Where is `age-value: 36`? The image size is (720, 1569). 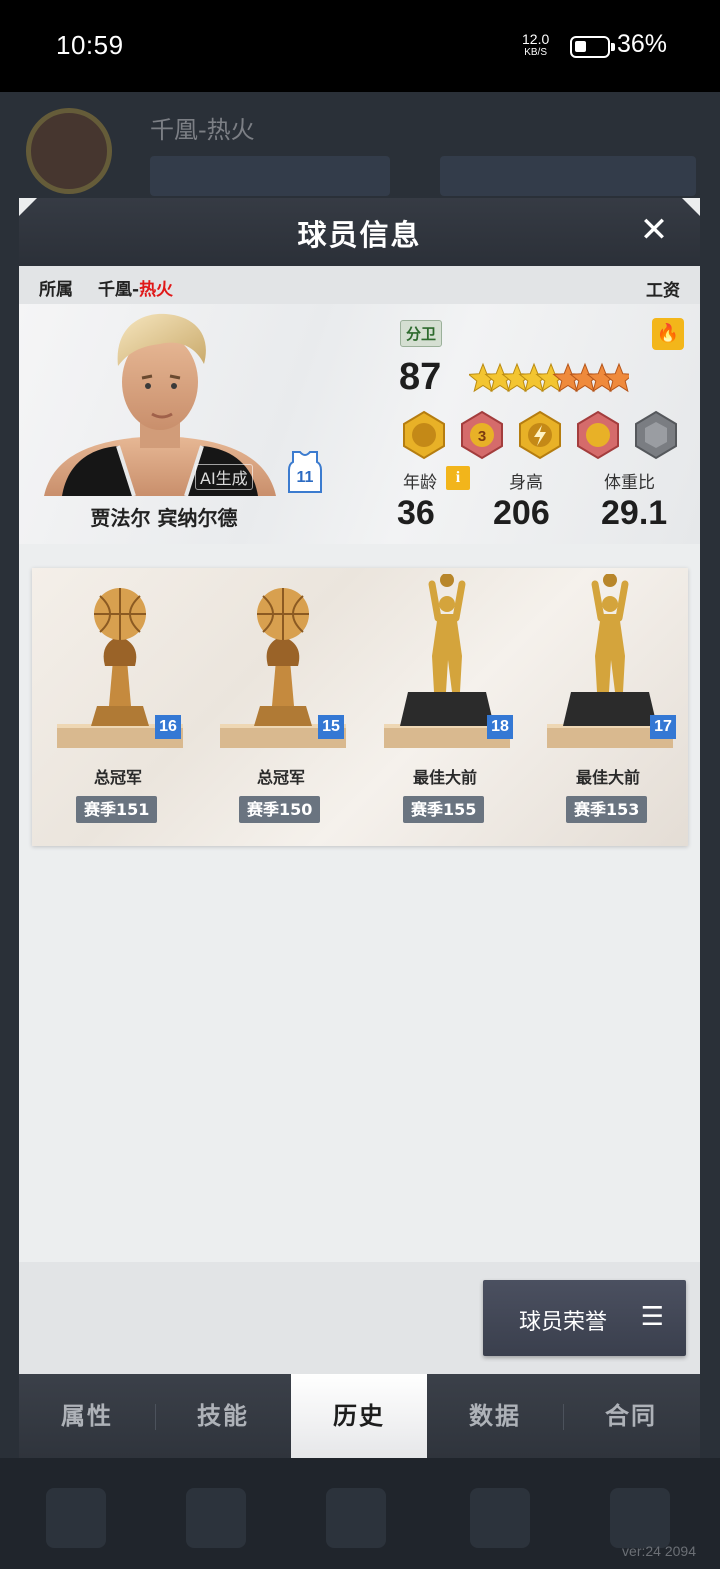 age-value: 36 is located at coordinates (416, 513).